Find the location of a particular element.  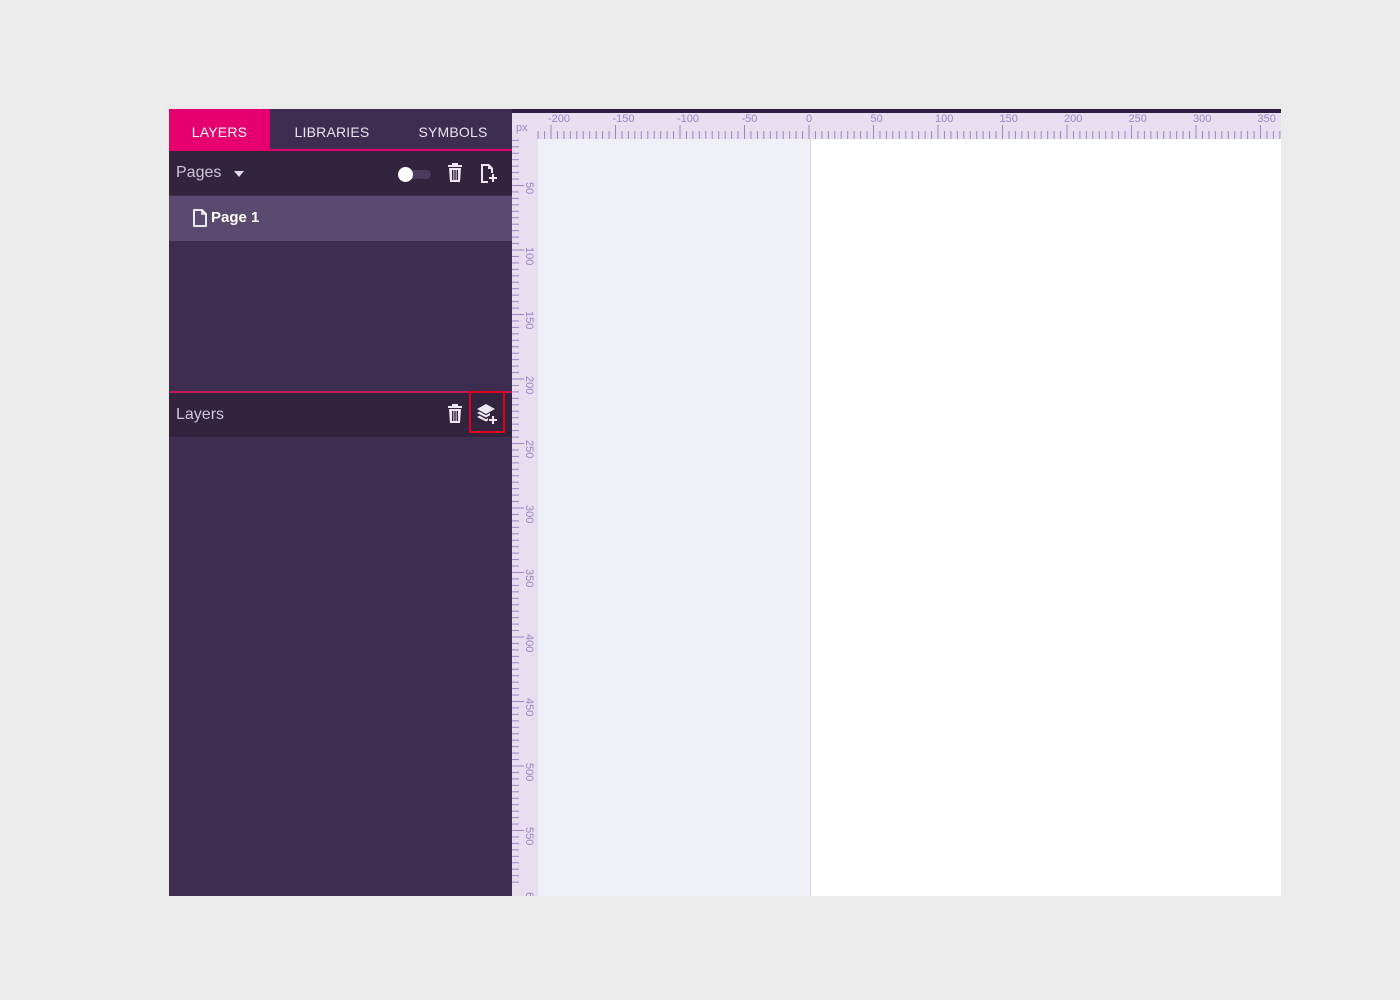

caret-down-icon is located at coordinates (239, 174).